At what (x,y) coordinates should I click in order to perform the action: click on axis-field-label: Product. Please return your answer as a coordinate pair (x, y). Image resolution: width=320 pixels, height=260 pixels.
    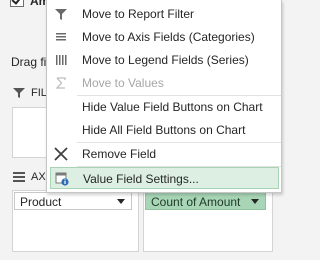
    Looking at the image, I should click on (41, 202).